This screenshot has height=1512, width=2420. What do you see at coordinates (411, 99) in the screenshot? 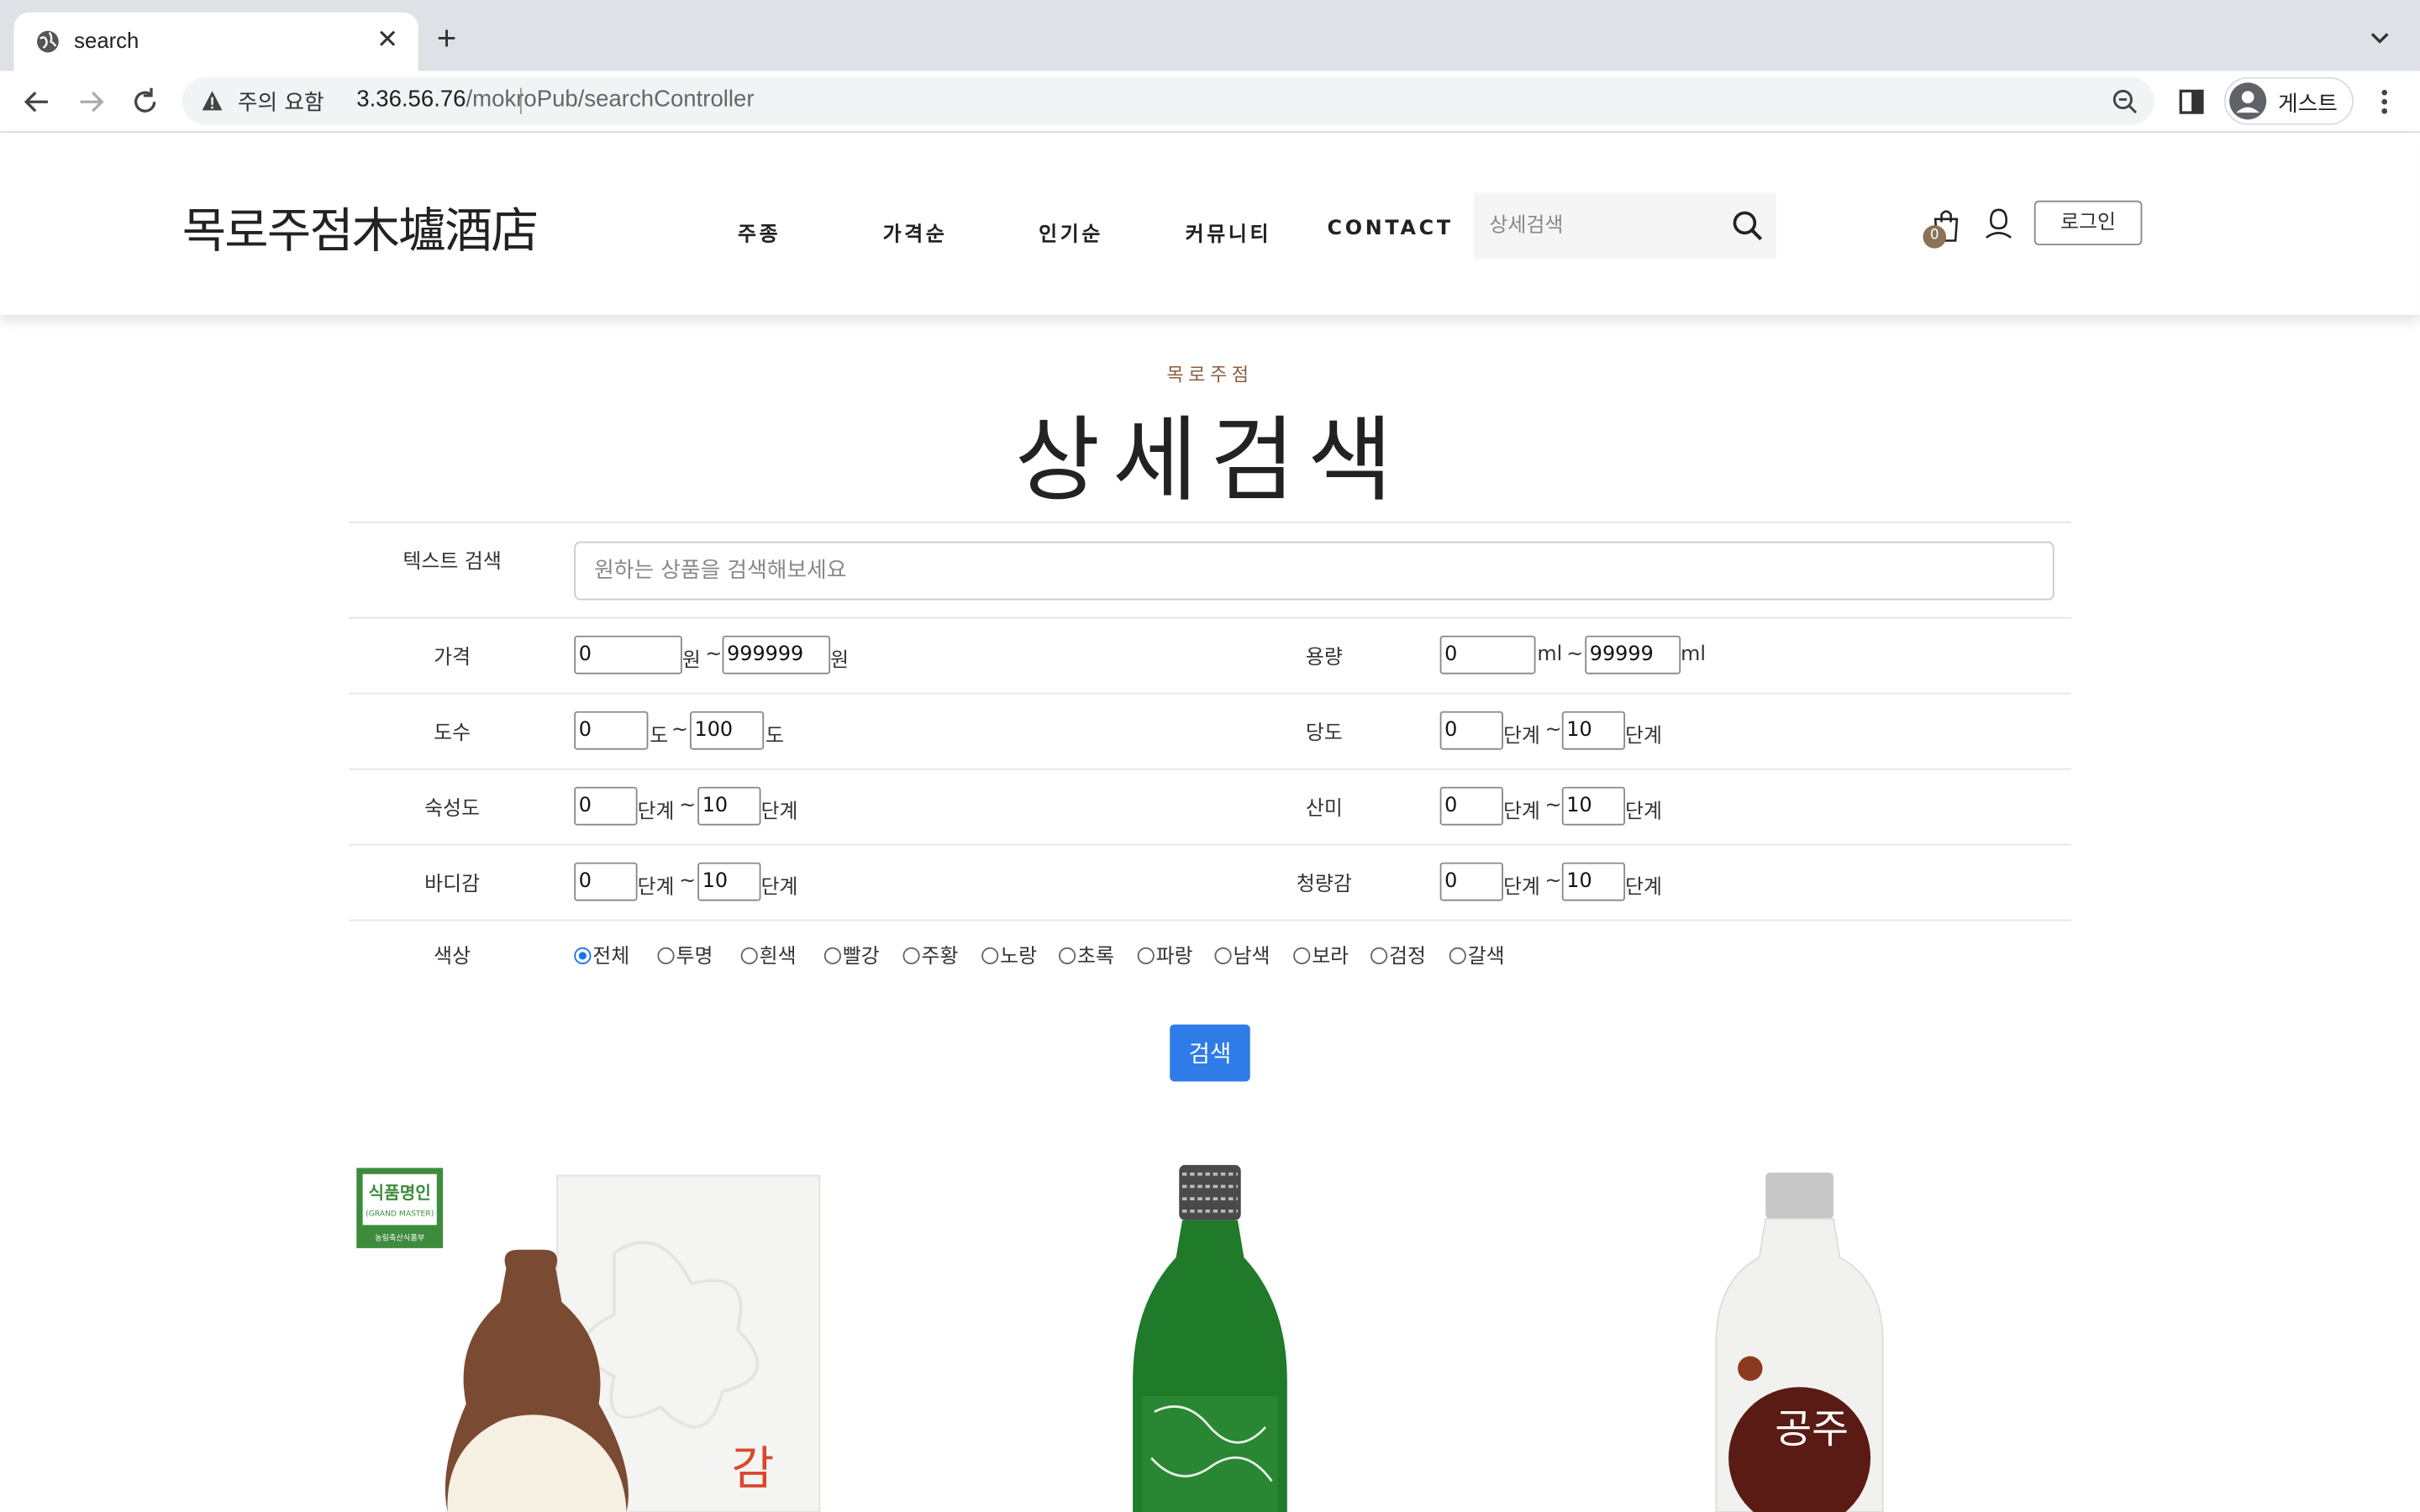
I see `url-host: 3.36.56.76` at bounding box center [411, 99].